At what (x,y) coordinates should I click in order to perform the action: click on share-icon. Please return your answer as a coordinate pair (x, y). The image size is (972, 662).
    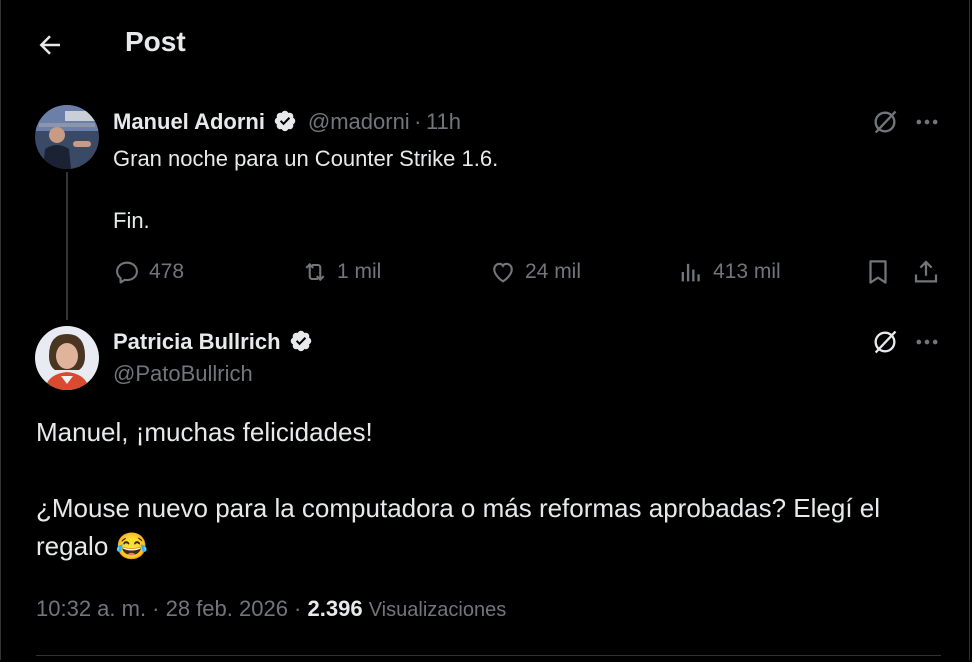
    Looking at the image, I should click on (926, 271).